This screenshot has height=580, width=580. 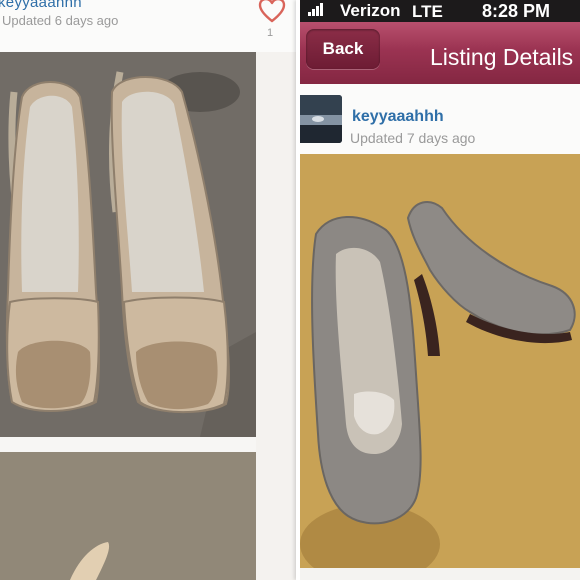 What do you see at coordinates (321, 119) in the screenshot?
I see `avatar` at bounding box center [321, 119].